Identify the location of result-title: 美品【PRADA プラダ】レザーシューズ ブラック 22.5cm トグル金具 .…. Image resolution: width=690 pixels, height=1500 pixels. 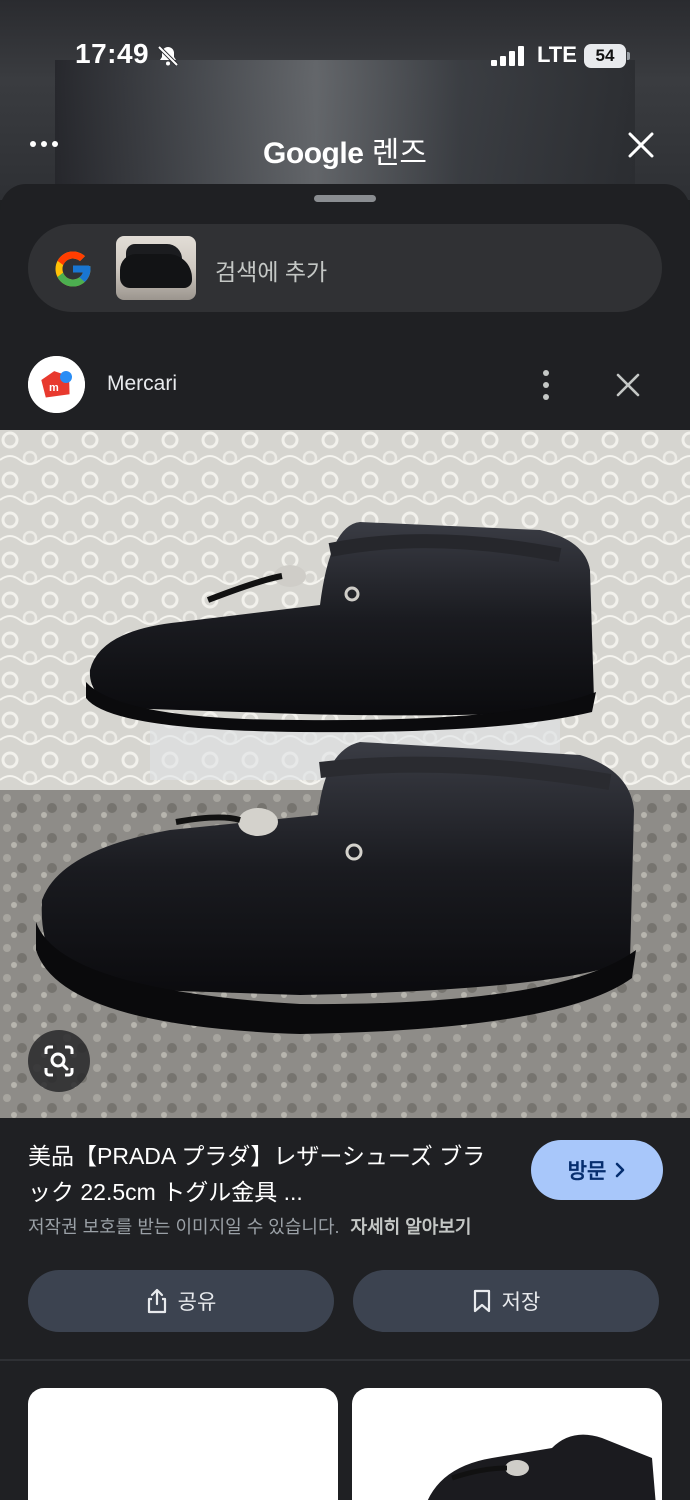
(263, 1174).